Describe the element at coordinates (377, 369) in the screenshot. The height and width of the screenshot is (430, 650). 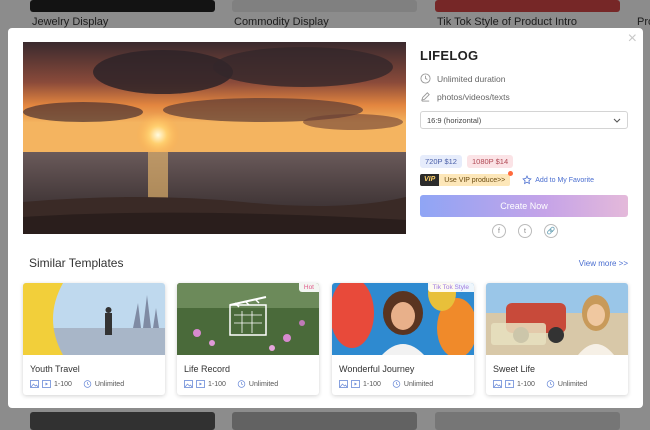
I see `card-name: Wonderful Journey` at that location.